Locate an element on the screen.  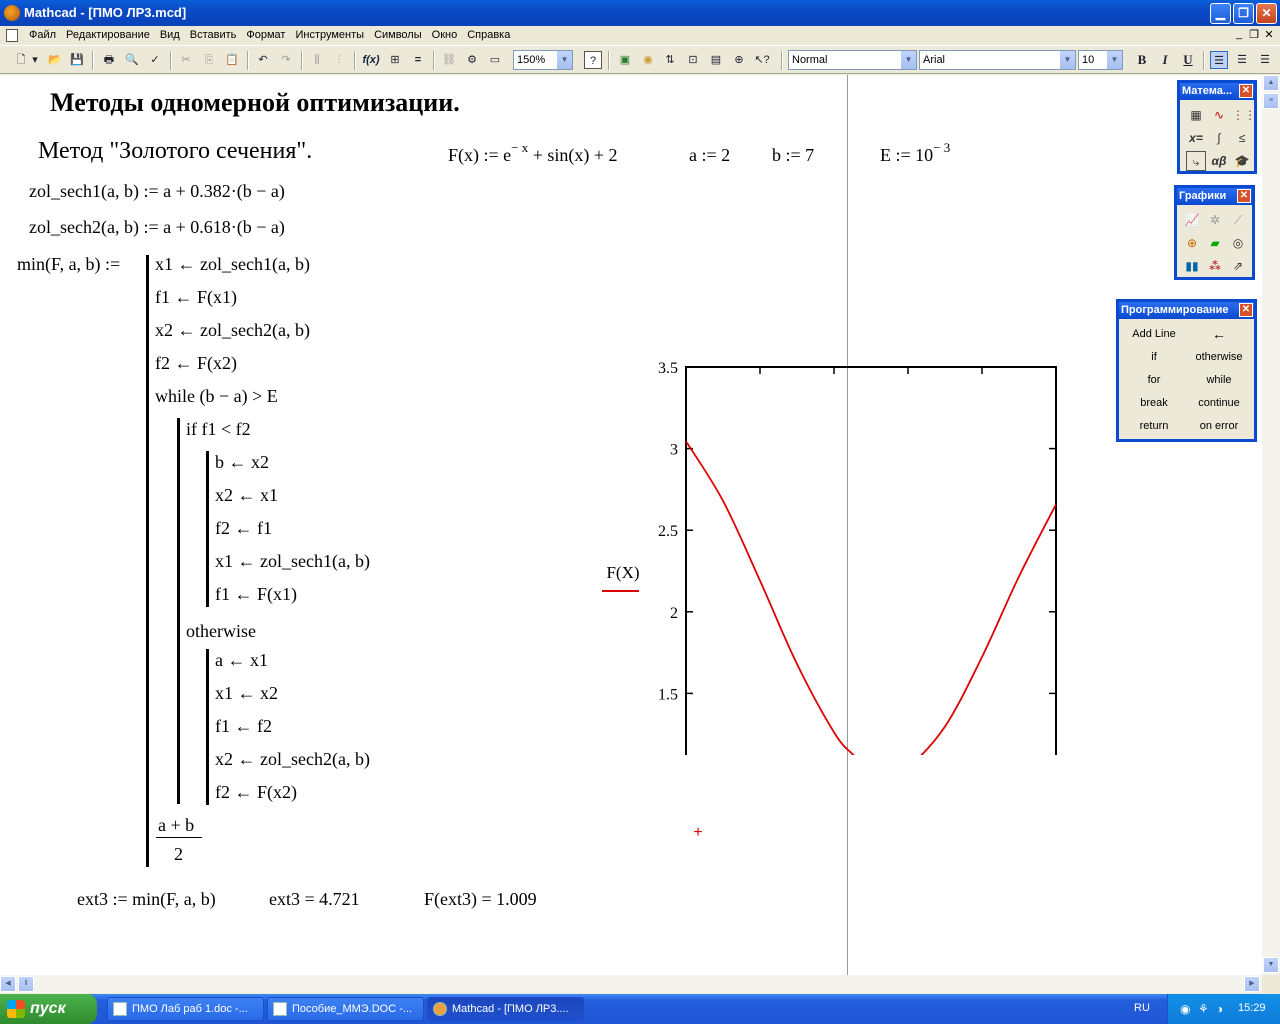
antivirus-icon: ◉ is located at coordinates (1185, 1009).